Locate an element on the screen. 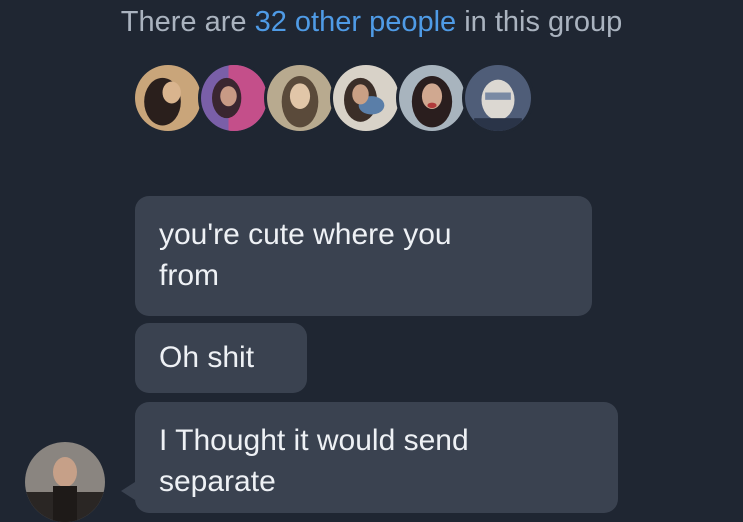 Image resolution: width=743 pixels, height=522 pixels. message-bubble: I Thought it would send separate is located at coordinates (369, 457).